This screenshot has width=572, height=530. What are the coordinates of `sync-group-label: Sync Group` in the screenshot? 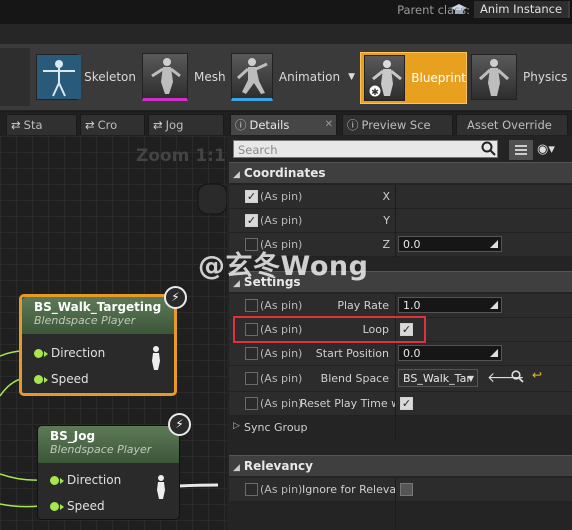 It's located at (276, 427).